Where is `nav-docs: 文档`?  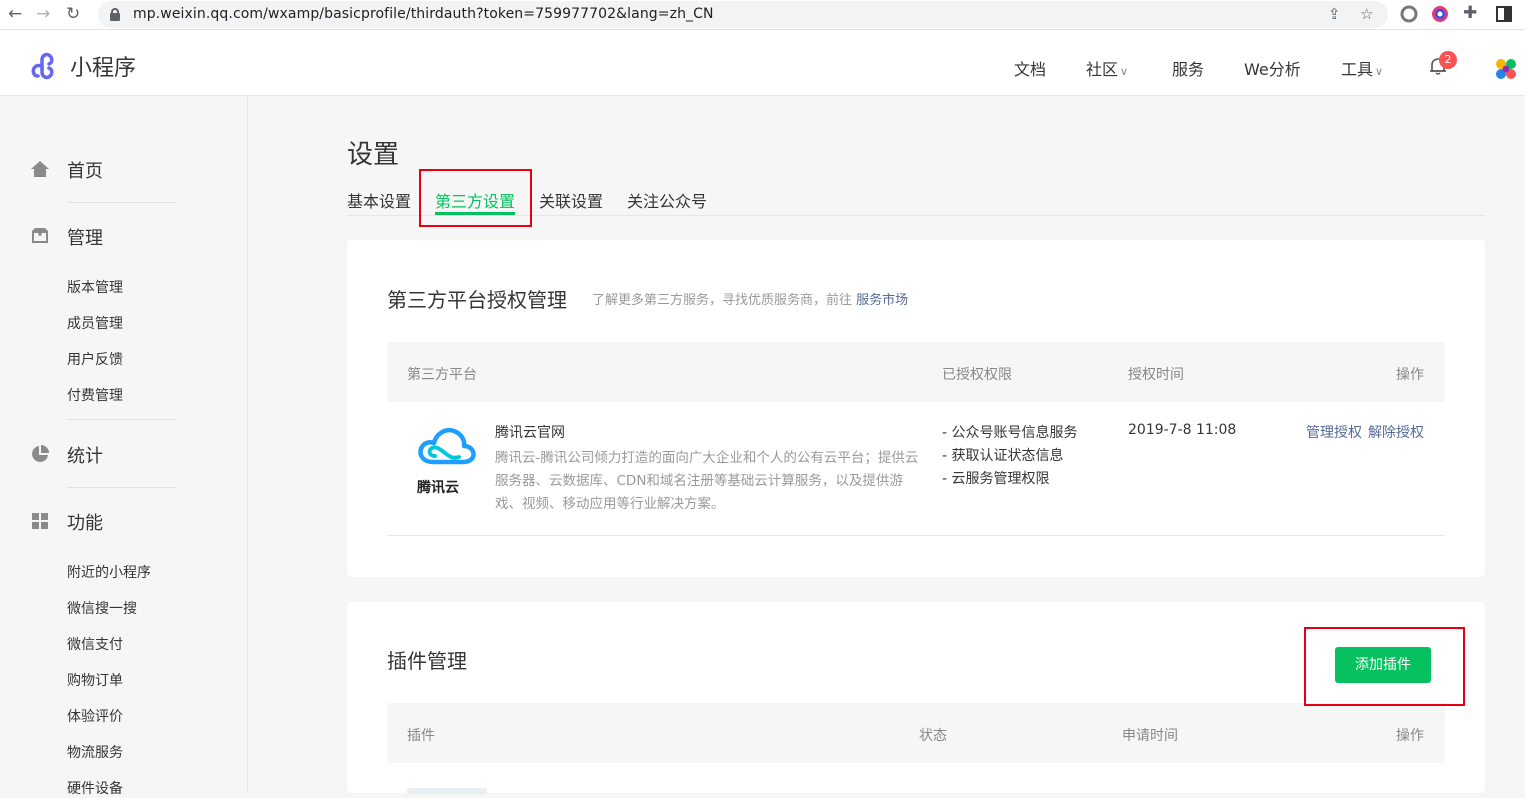 nav-docs: 文档 is located at coordinates (1030, 68).